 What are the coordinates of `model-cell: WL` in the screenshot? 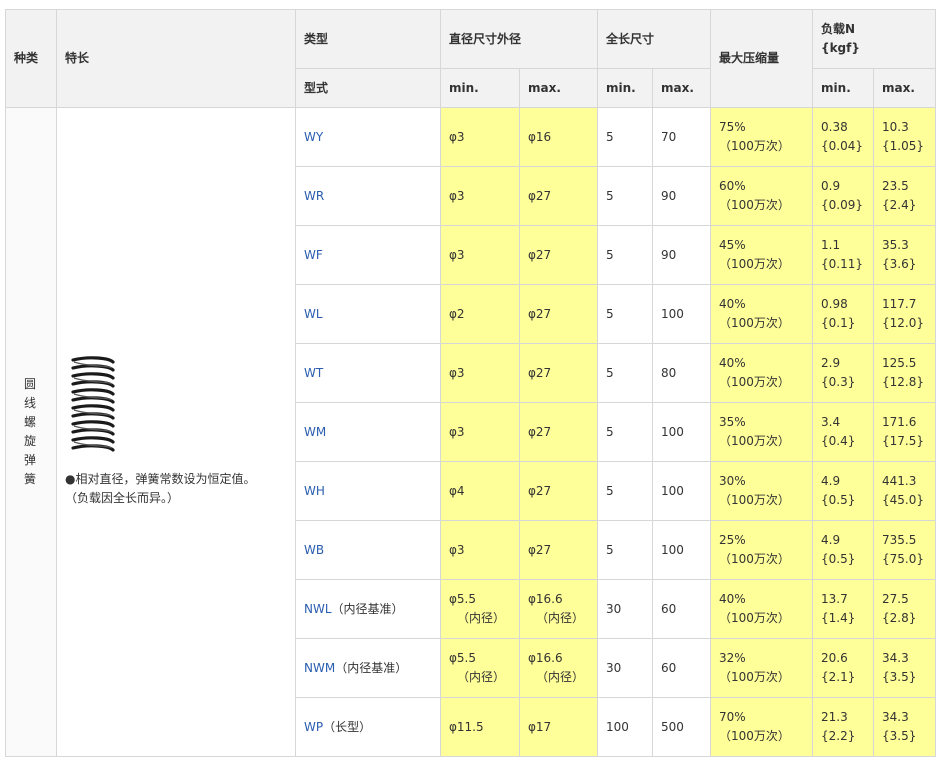 It's located at (368, 314).